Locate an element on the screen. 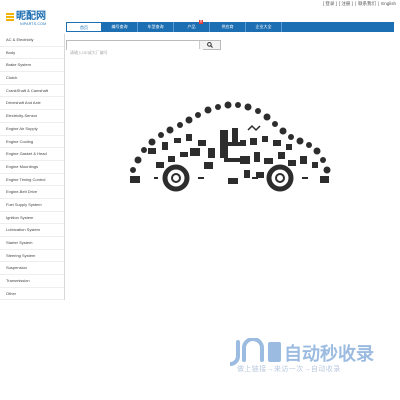 Image resolution: width=400 pixels, height=400 pixels. tab-vehicle-query: 车型查询 is located at coordinates (156, 27).